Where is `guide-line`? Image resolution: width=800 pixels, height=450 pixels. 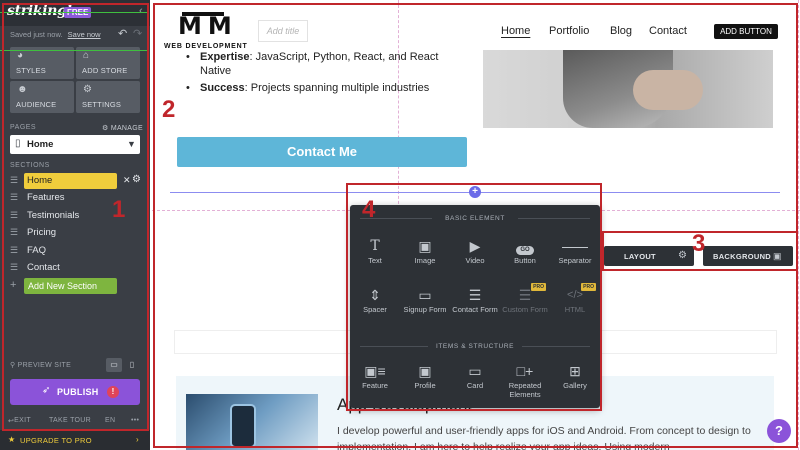
guide-line is located at coordinates (798, 225).